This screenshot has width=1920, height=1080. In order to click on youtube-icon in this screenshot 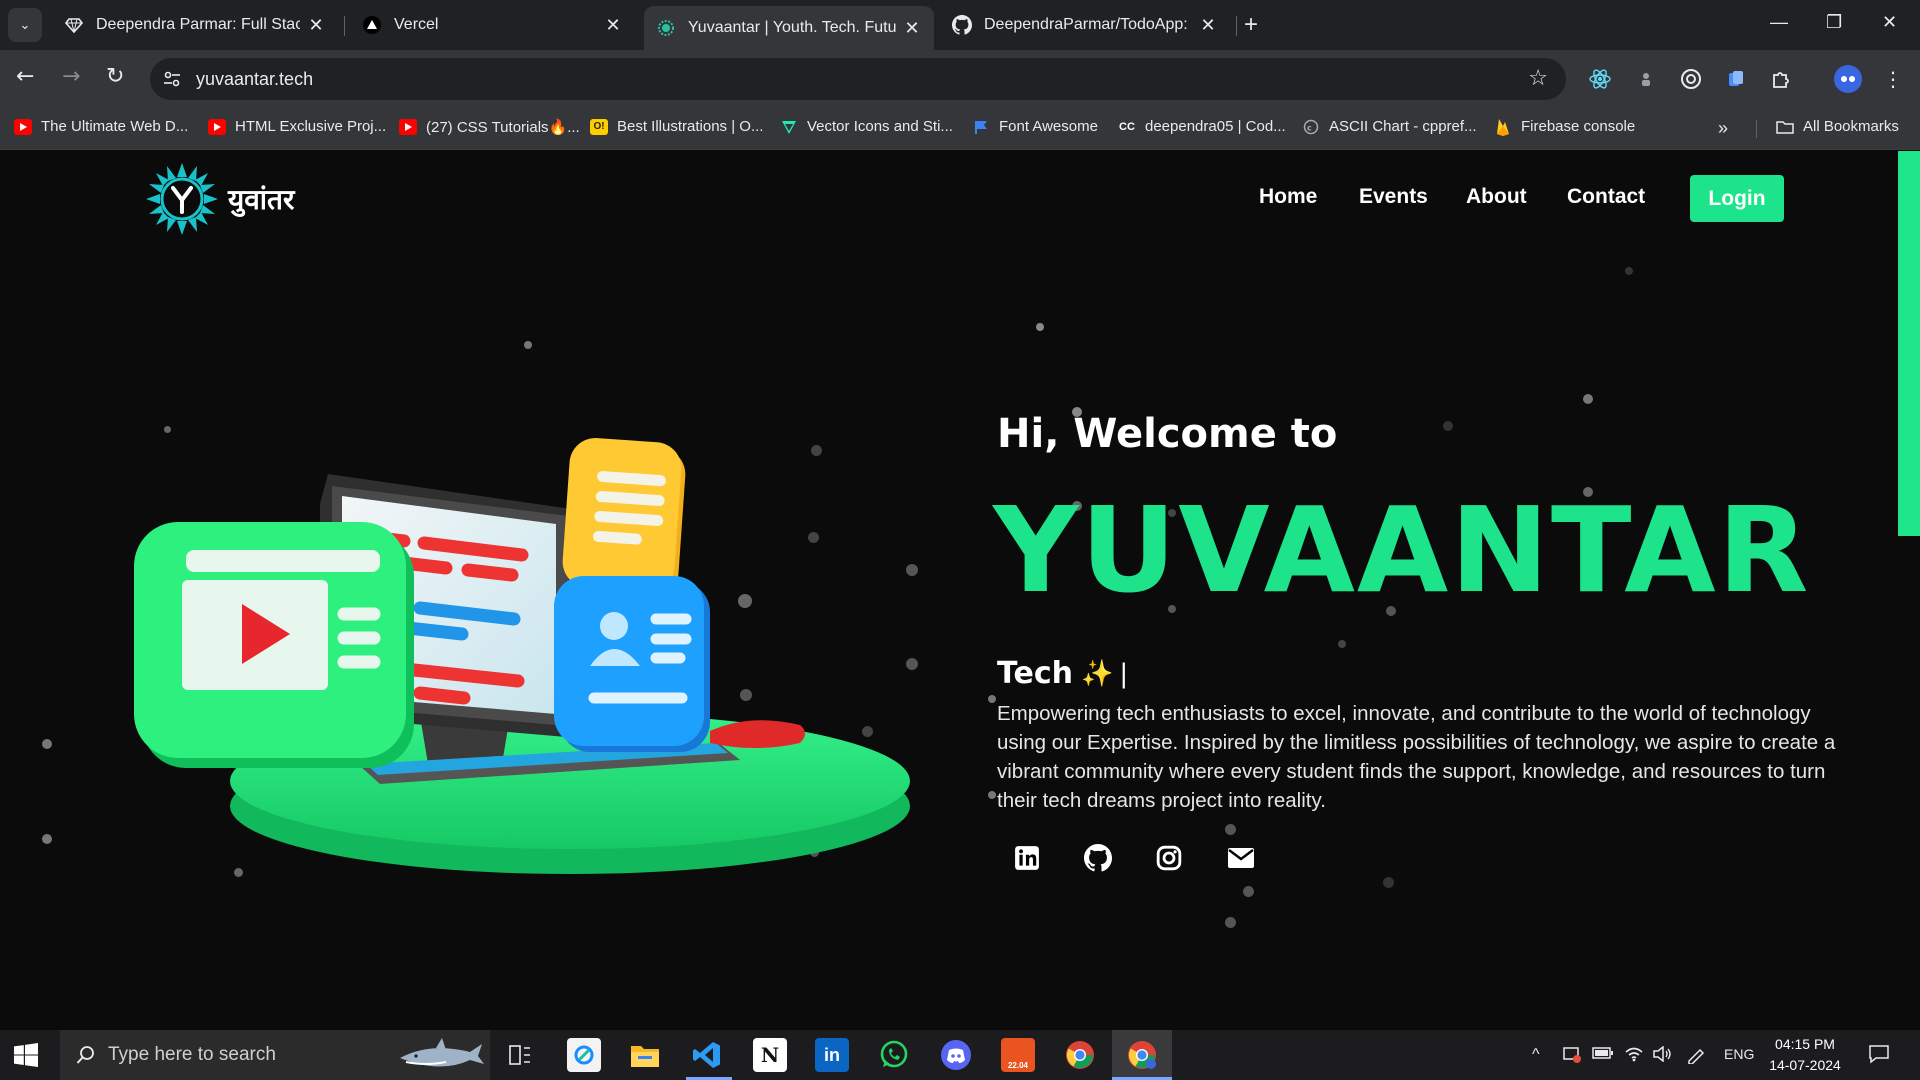, I will do `click(23, 126)`.